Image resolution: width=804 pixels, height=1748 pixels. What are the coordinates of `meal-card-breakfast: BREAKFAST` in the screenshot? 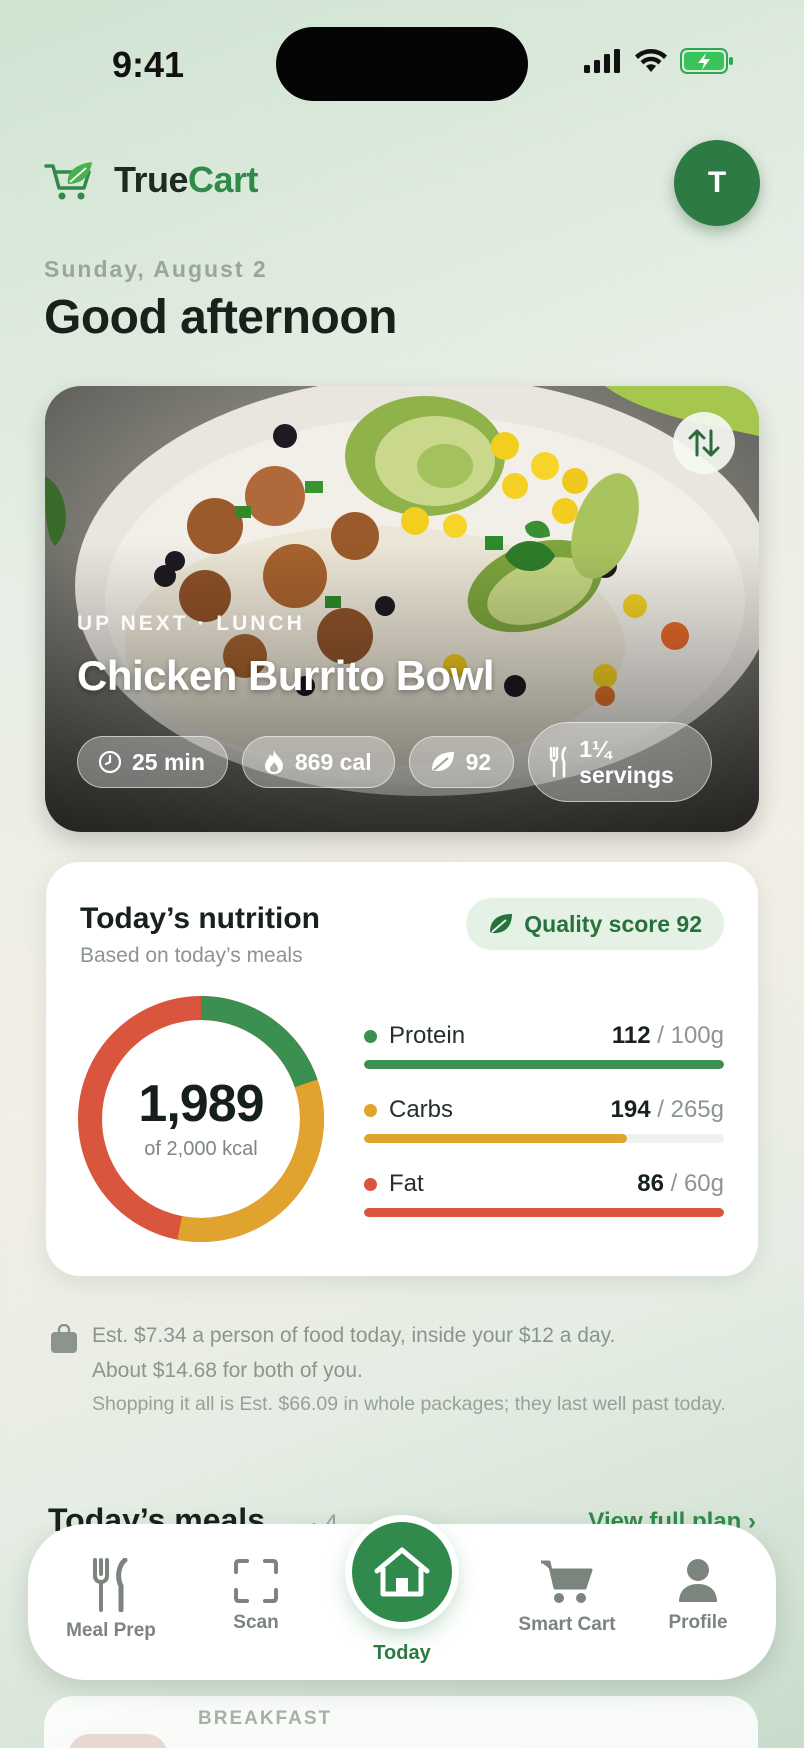 It's located at (401, 1722).